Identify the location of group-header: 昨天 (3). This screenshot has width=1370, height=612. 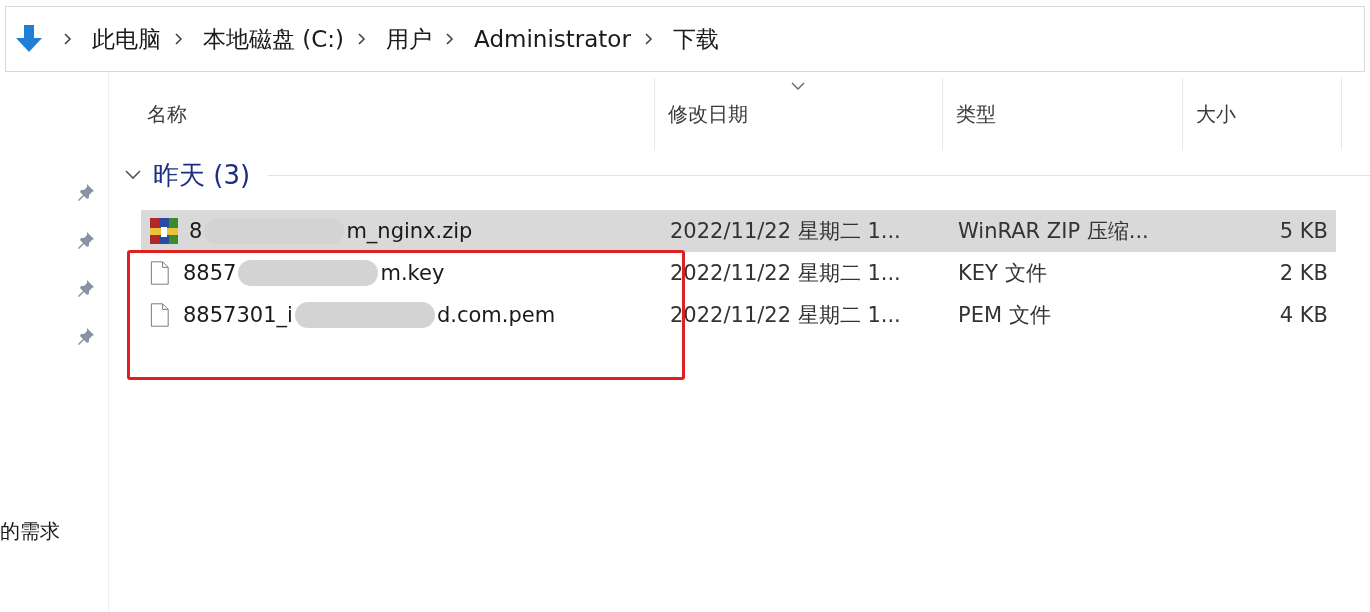
(202, 175).